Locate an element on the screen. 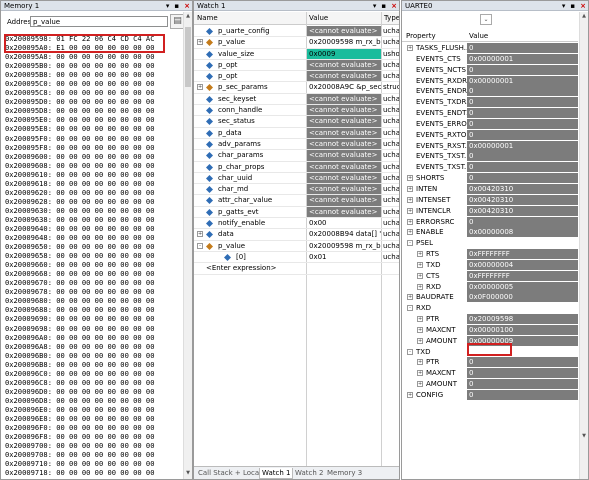  chevron-down-icon: ⌄ is located at coordinates (486, 19).